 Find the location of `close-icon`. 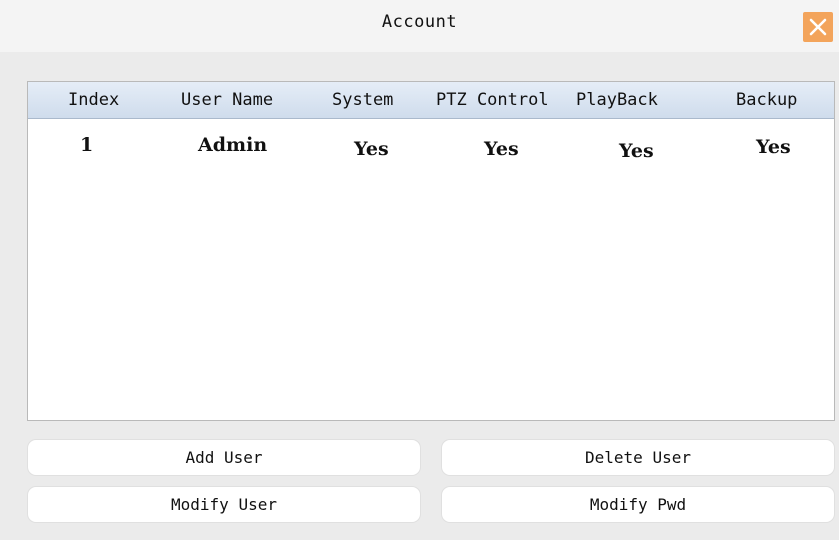

close-icon is located at coordinates (818, 27).